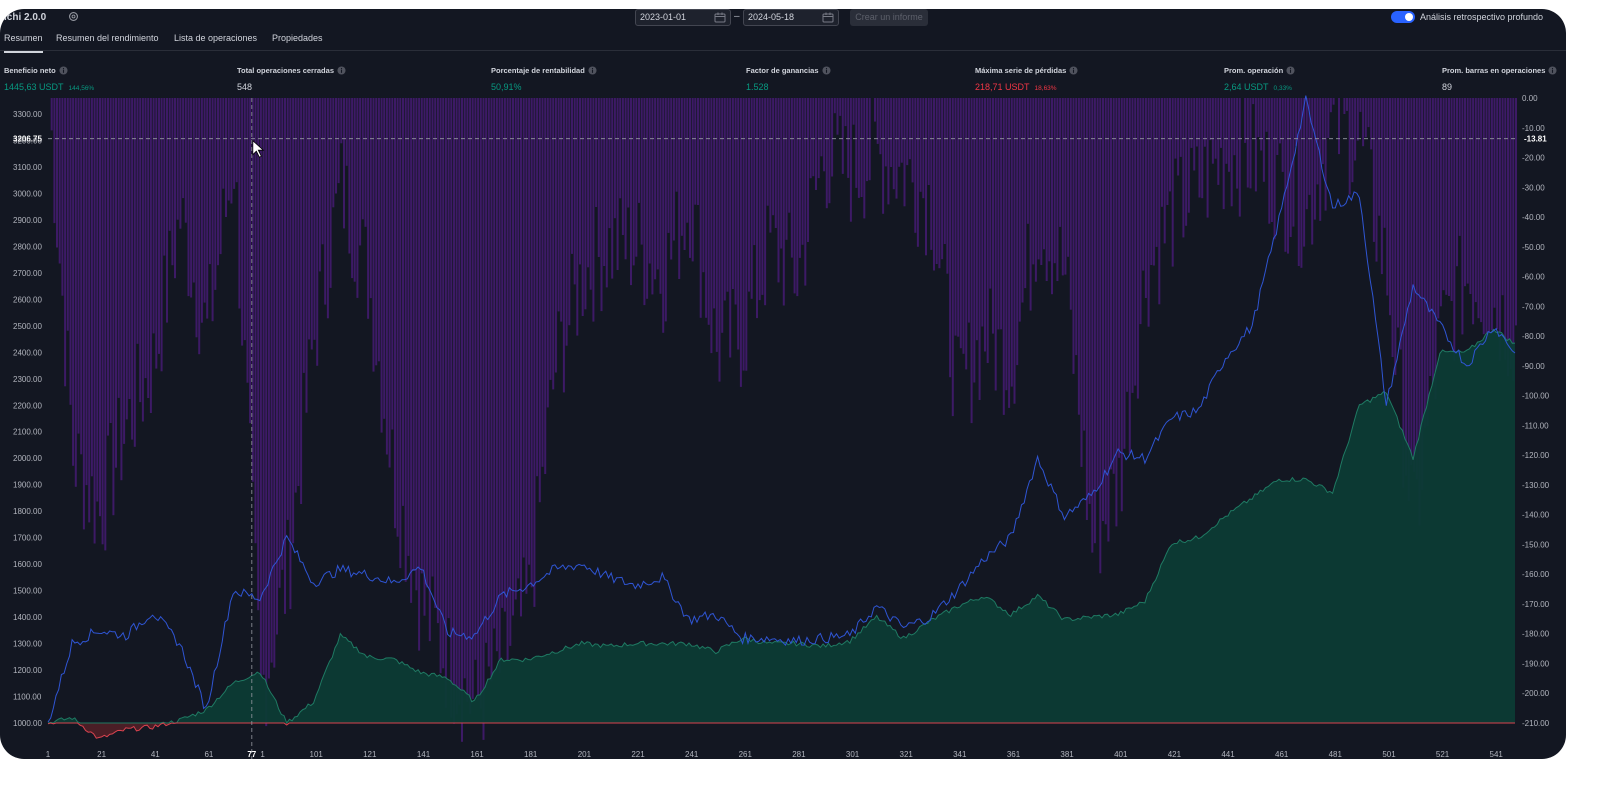  Describe the element at coordinates (1536, 485) in the screenshot. I see `right-axis-tick: -130.00` at that location.